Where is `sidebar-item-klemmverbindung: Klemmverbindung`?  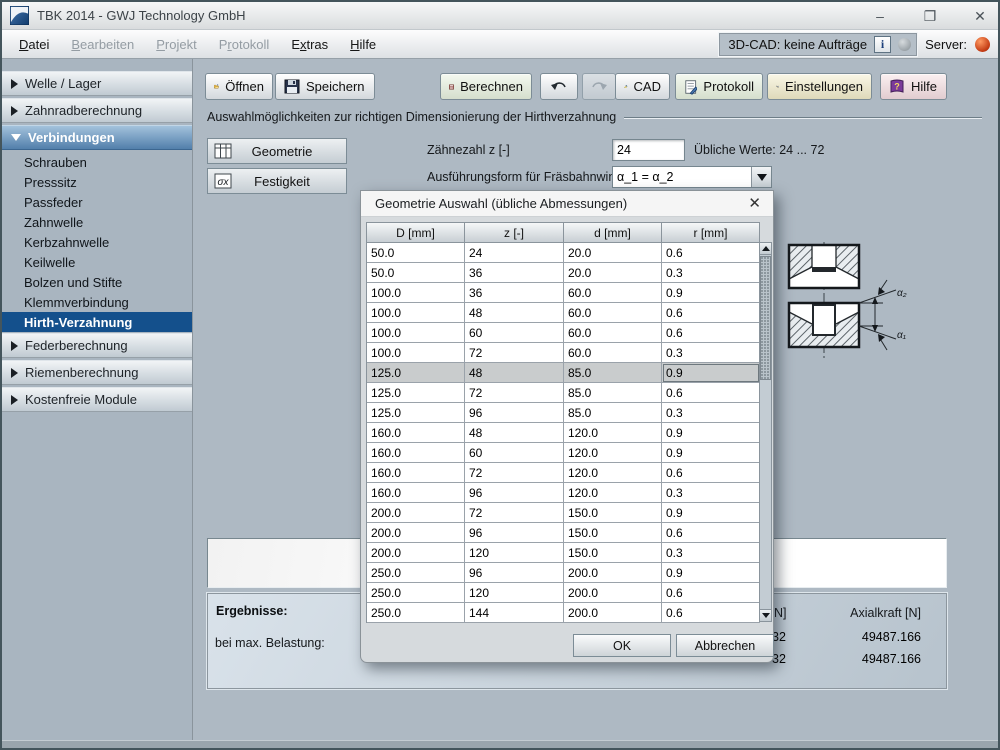 sidebar-item-klemmverbindung: Klemmverbindung is located at coordinates (97, 302).